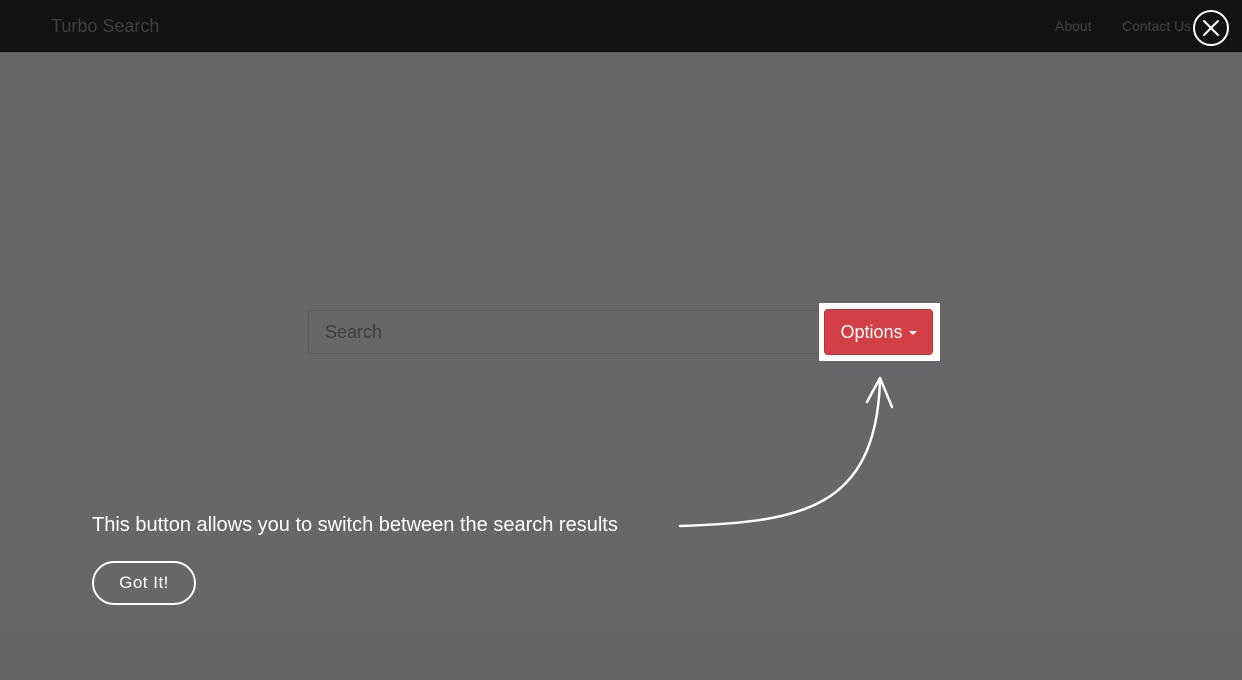 This screenshot has width=1242, height=680. What do you see at coordinates (144, 583) in the screenshot?
I see `got-it-button: Got It!` at bounding box center [144, 583].